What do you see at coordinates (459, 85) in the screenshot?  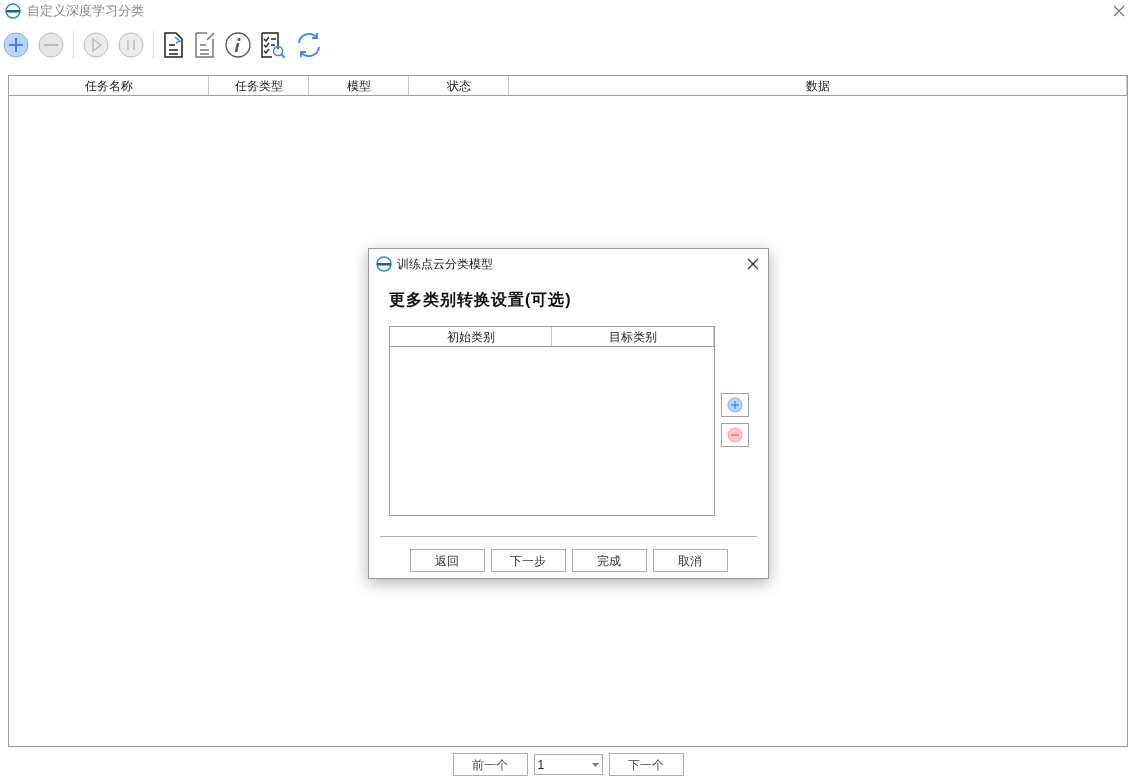 I see `column-header: 状态` at bounding box center [459, 85].